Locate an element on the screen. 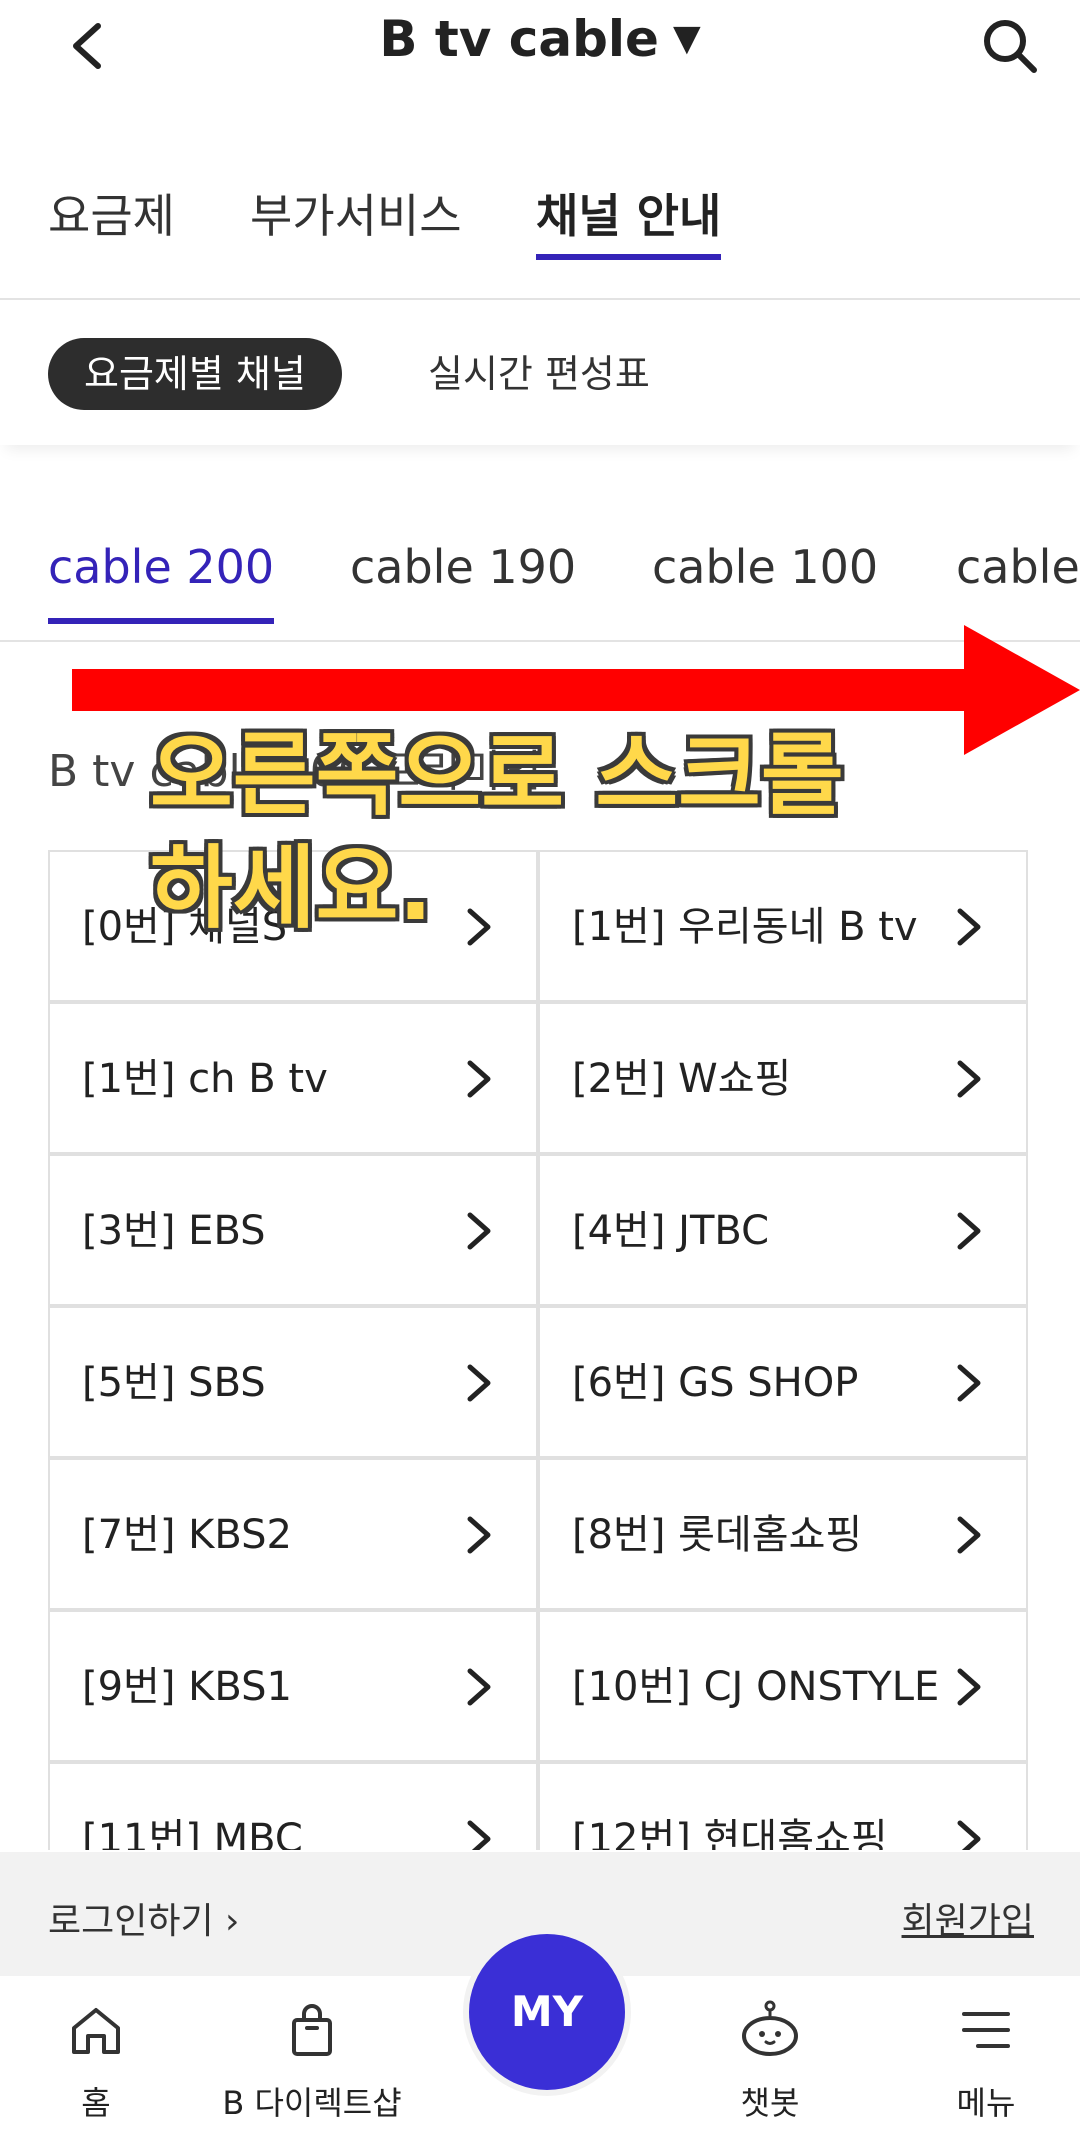 The image size is (1080, 2145). service-selector: B tv cable ▼ is located at coordinates (540, 39).